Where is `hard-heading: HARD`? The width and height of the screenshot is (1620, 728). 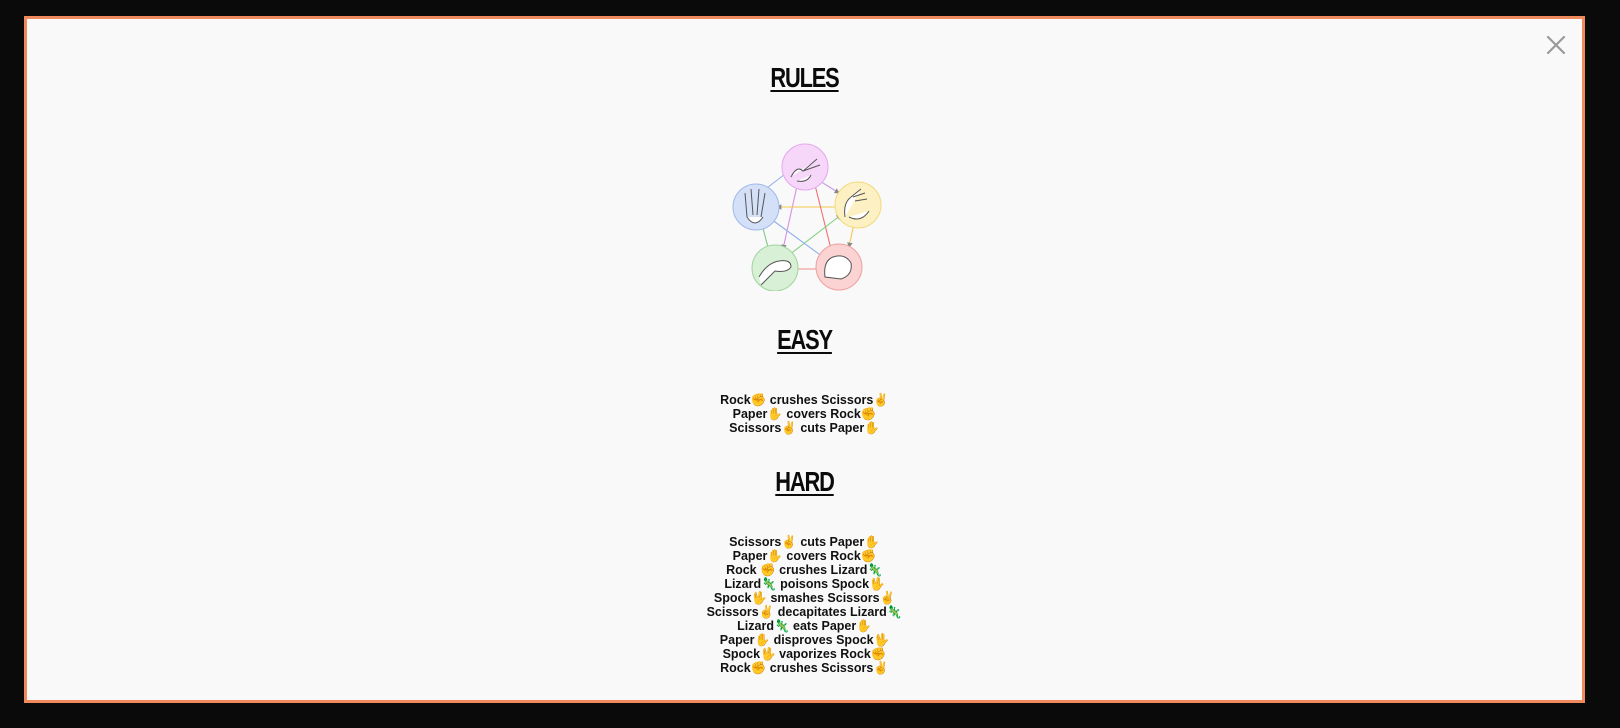 hard-heading: HARD is located at coordinates (805, 481).